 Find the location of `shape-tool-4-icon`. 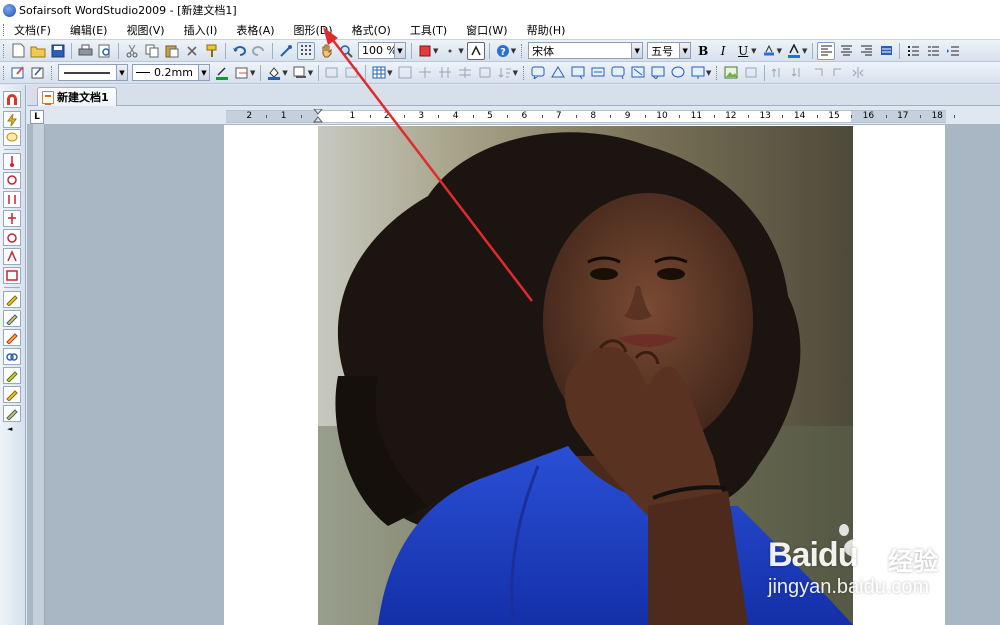

shape-tool-4-icon is located at coordinates (12, 218).